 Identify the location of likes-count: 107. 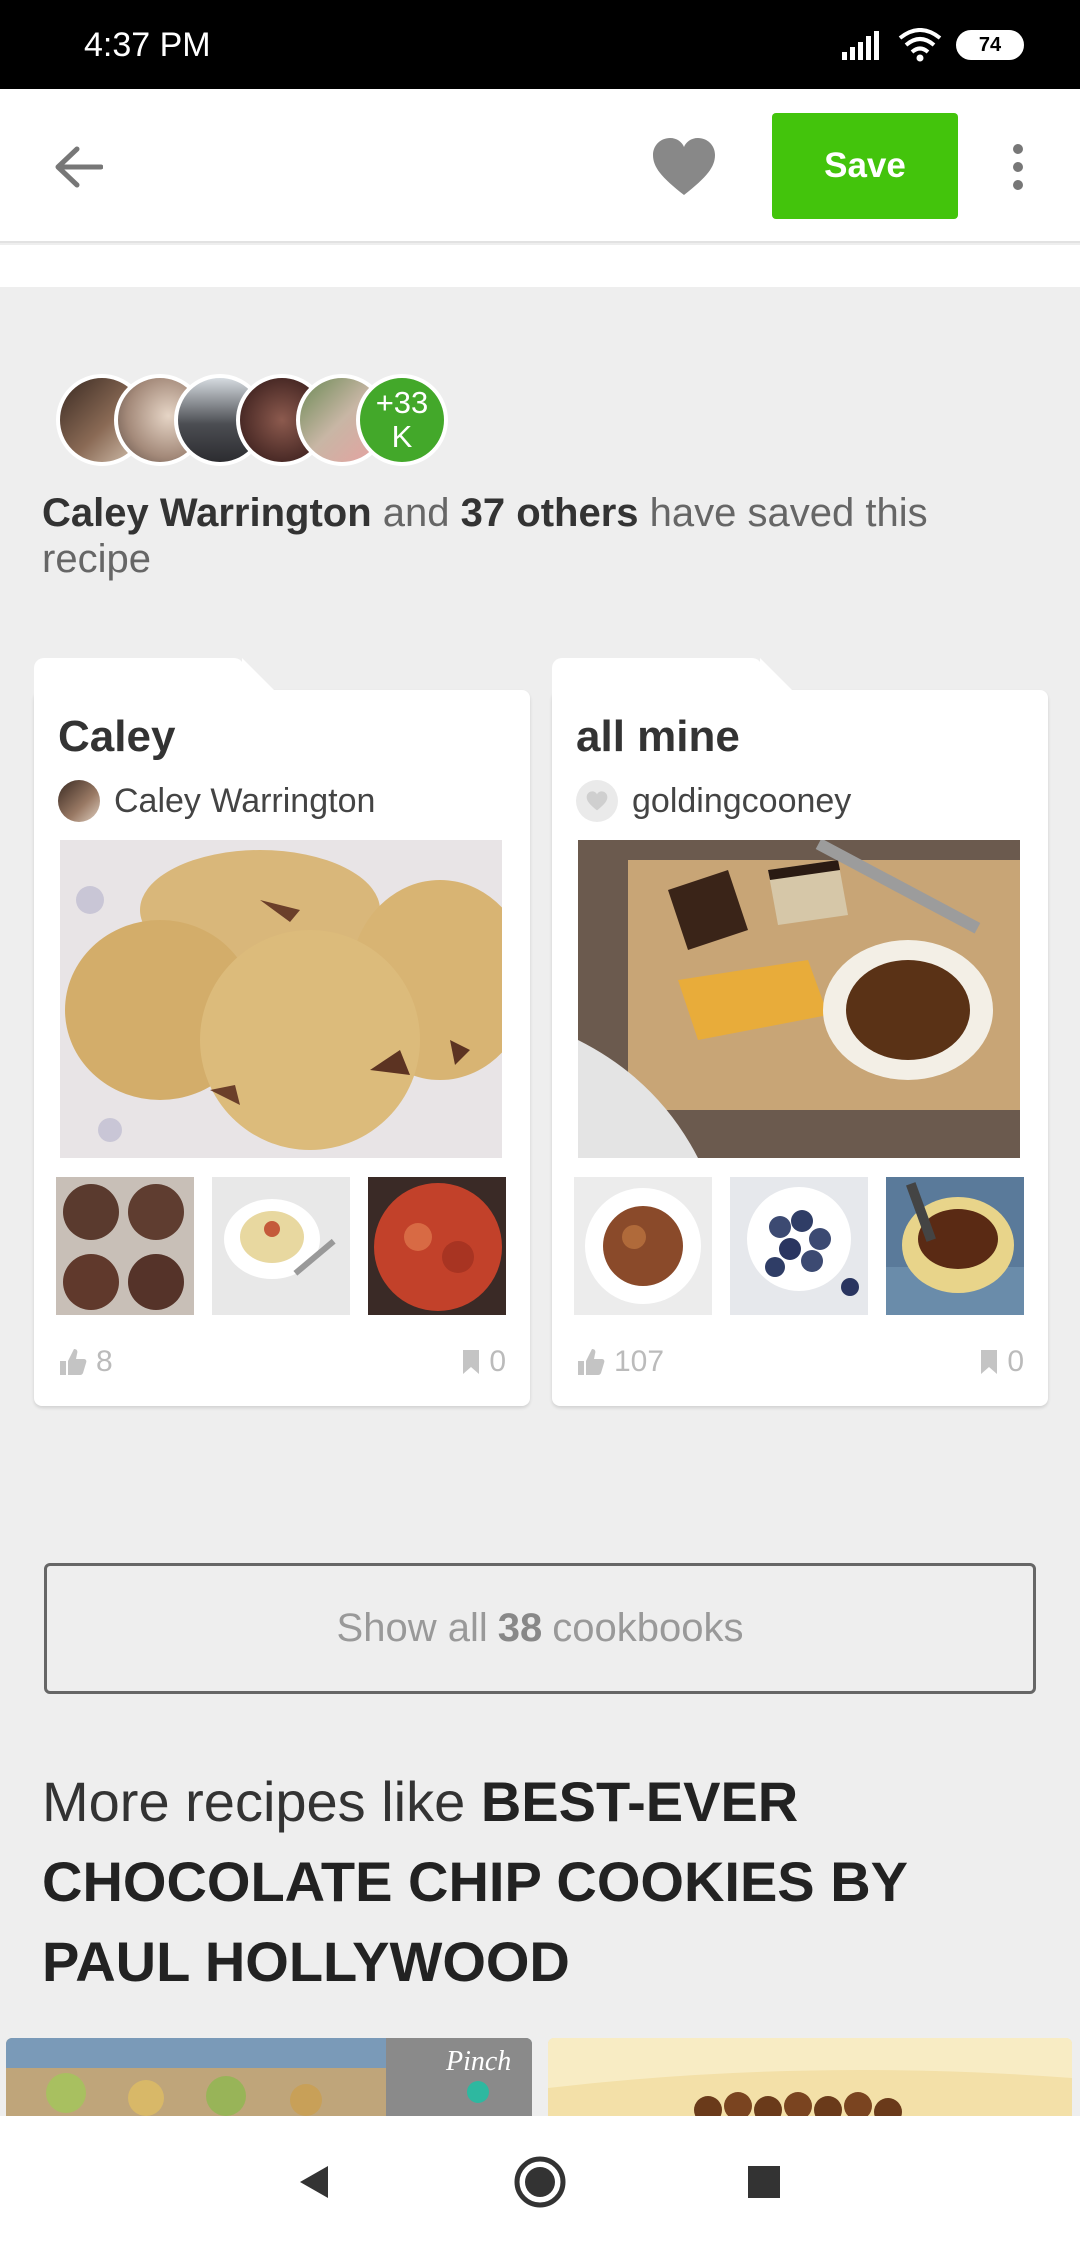
(639, 1361).